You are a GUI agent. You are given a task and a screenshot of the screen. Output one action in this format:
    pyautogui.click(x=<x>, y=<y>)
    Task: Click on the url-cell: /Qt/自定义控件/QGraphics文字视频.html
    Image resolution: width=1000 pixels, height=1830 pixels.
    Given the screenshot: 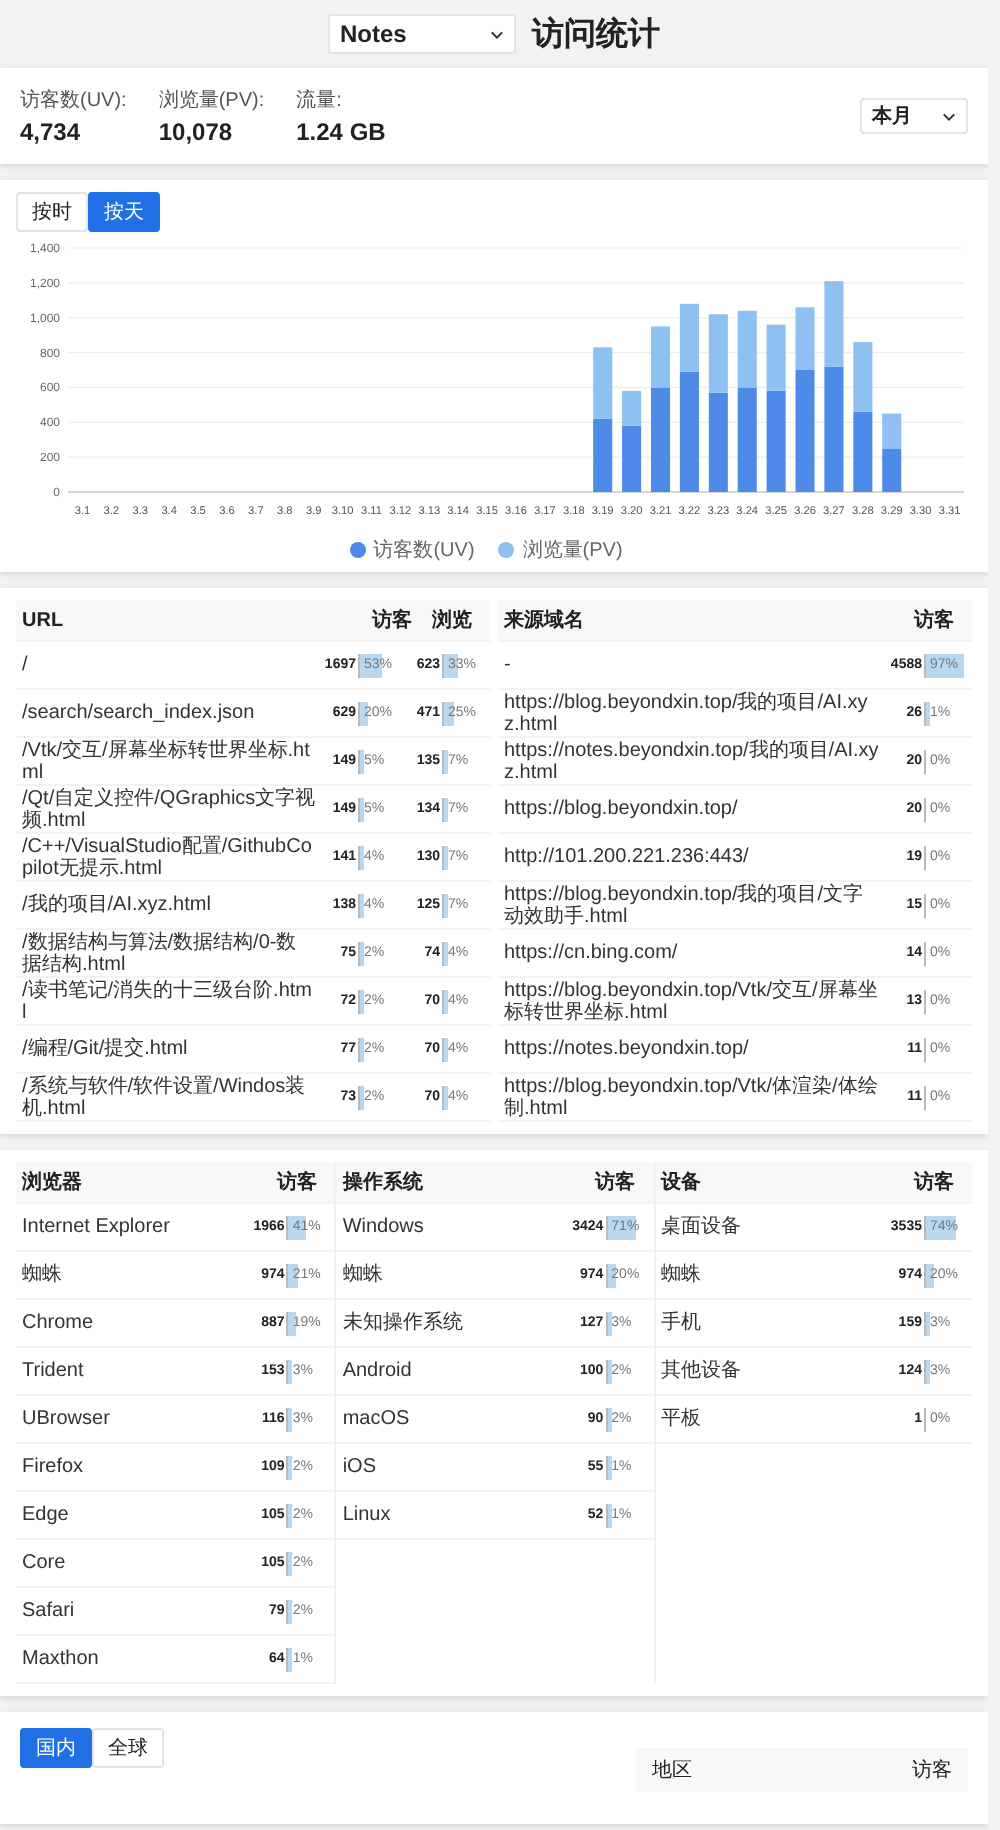 What is the action you would take?
    pyautogui.click(x=169, y=809)
    